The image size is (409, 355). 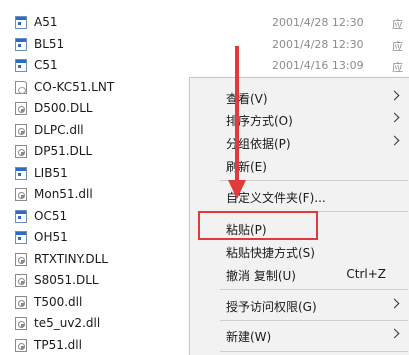 What do you see at coordinates (247, 99) in the screenshot?
I see `menu-item-label: 查看(V)` at bounding box center [247, 99].